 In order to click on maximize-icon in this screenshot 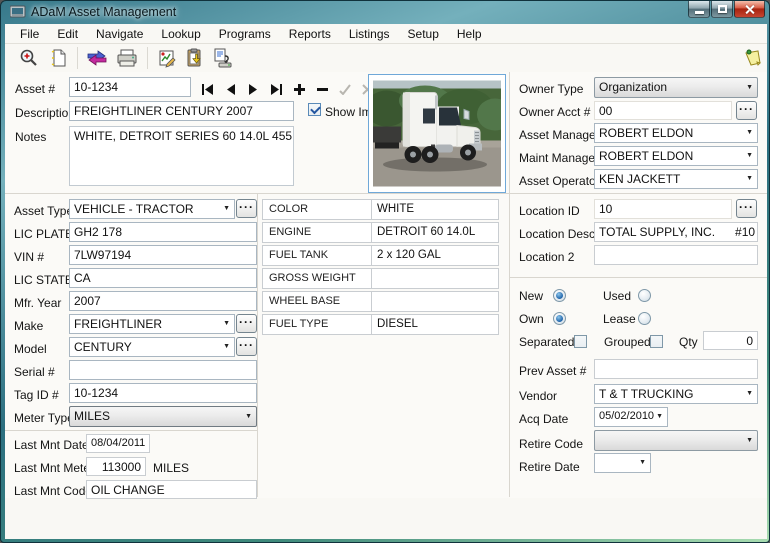, I will do `click(722, 9)`.